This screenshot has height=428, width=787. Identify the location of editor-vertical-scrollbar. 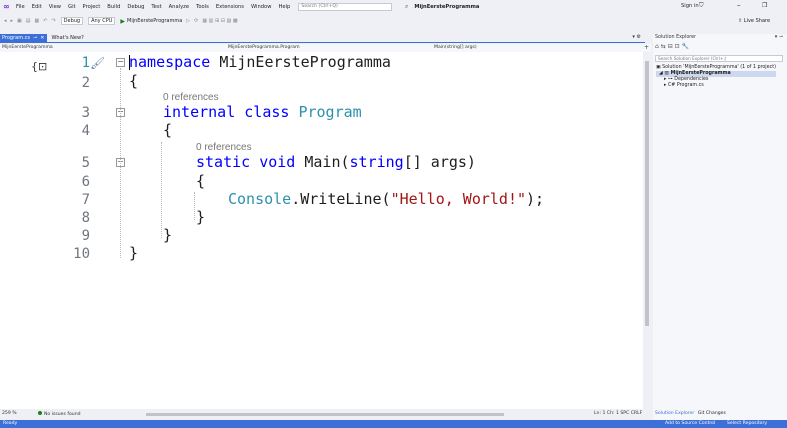
(647, 230).